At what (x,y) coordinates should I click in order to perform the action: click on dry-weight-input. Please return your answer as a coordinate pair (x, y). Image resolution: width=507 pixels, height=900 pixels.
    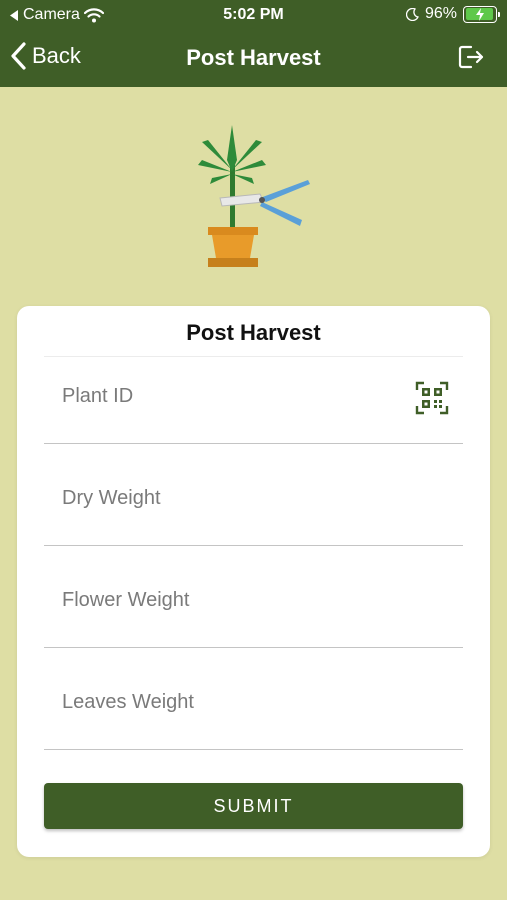
    Looking at the image, I should click on (227, 498).